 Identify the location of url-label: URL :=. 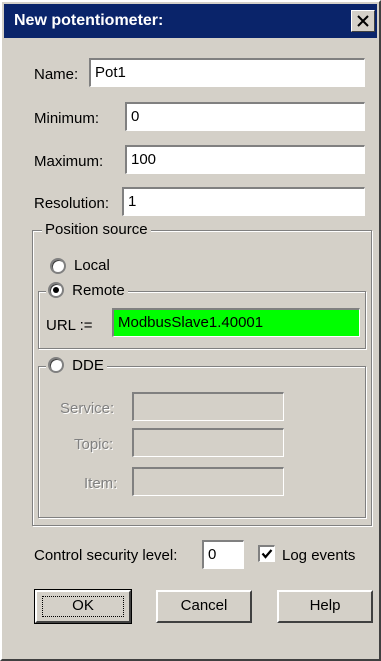
(69, 325).